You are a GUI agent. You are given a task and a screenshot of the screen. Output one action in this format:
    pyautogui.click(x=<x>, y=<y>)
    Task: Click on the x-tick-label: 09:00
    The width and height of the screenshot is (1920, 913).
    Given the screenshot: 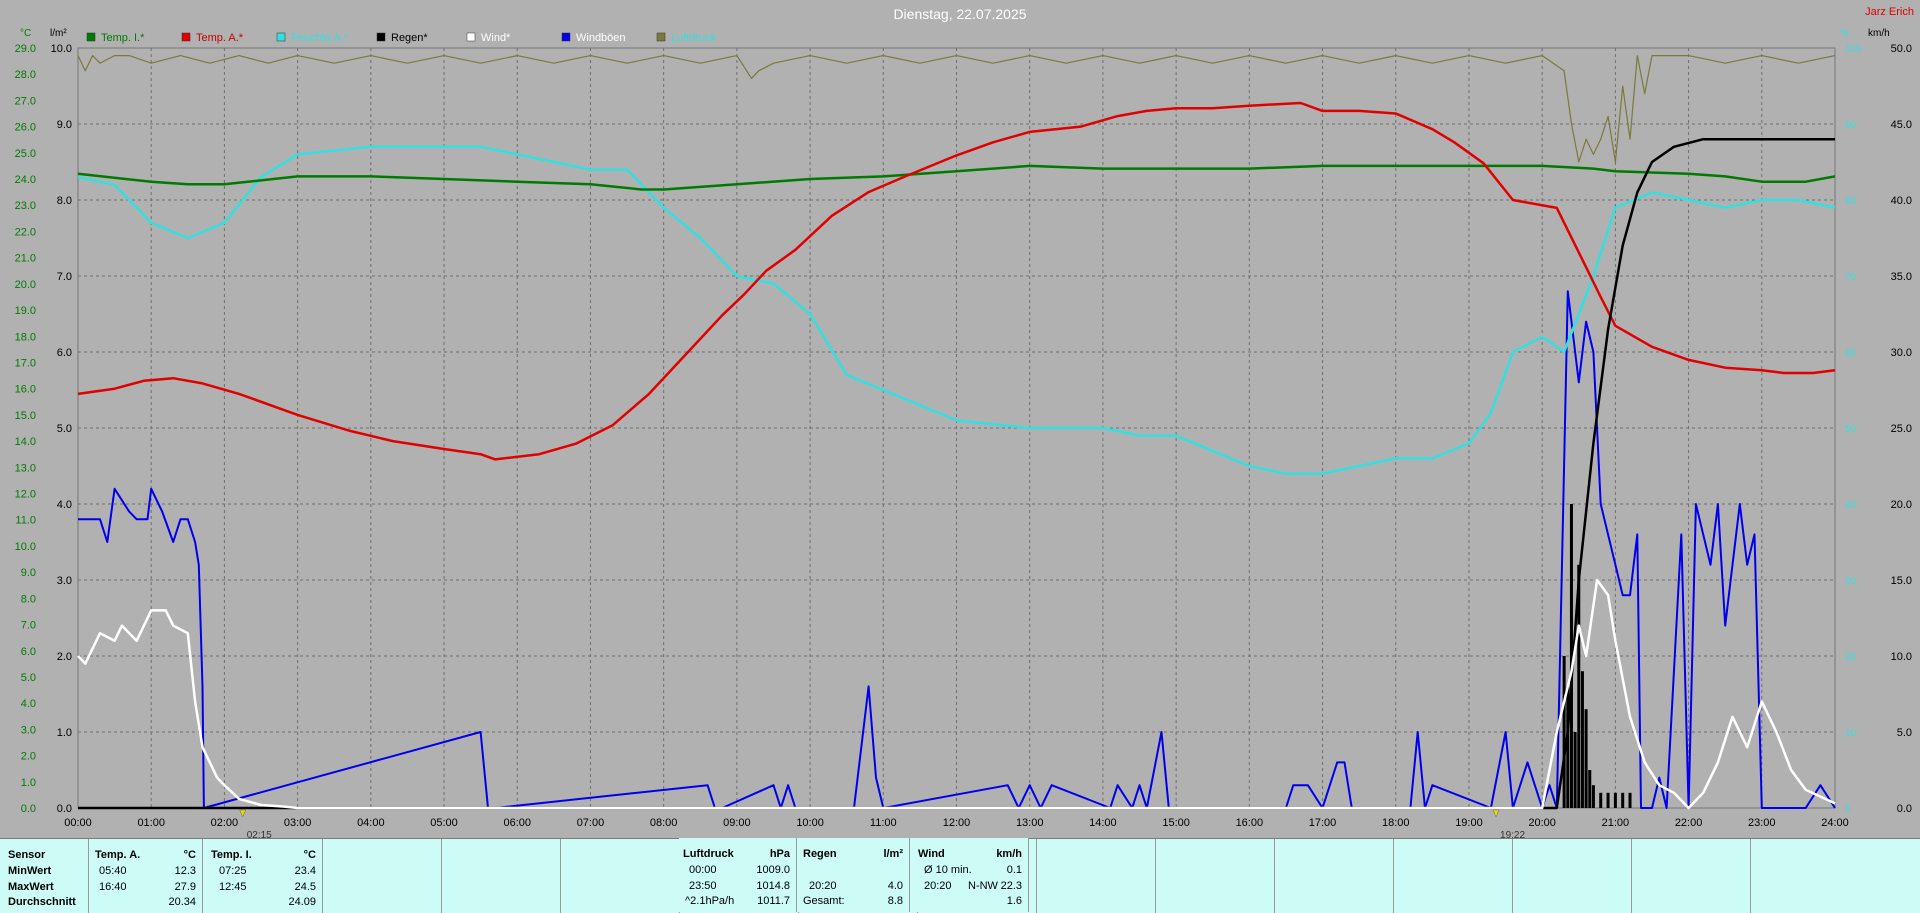 What is the action you would take?
    pyautogui.click(x=737, y=823)
    